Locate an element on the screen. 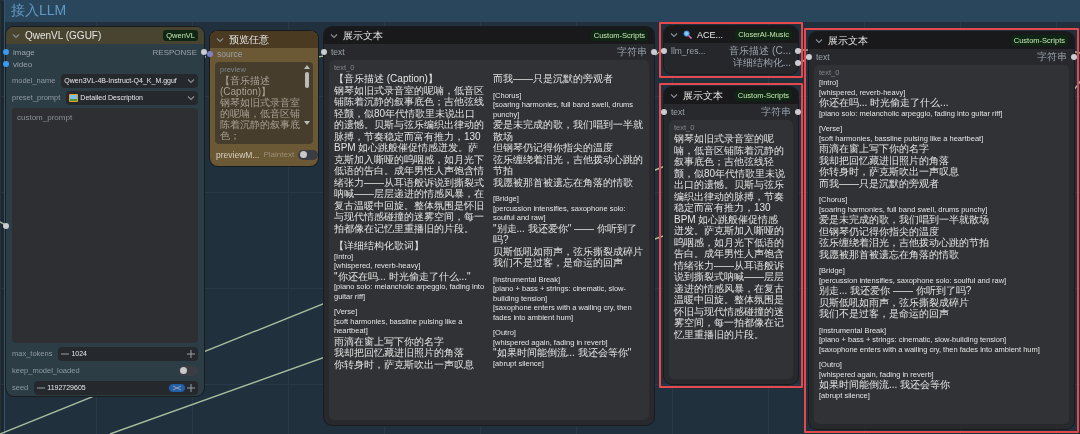  prompt-field: custom_prompt is located at coordinates (105, 225).